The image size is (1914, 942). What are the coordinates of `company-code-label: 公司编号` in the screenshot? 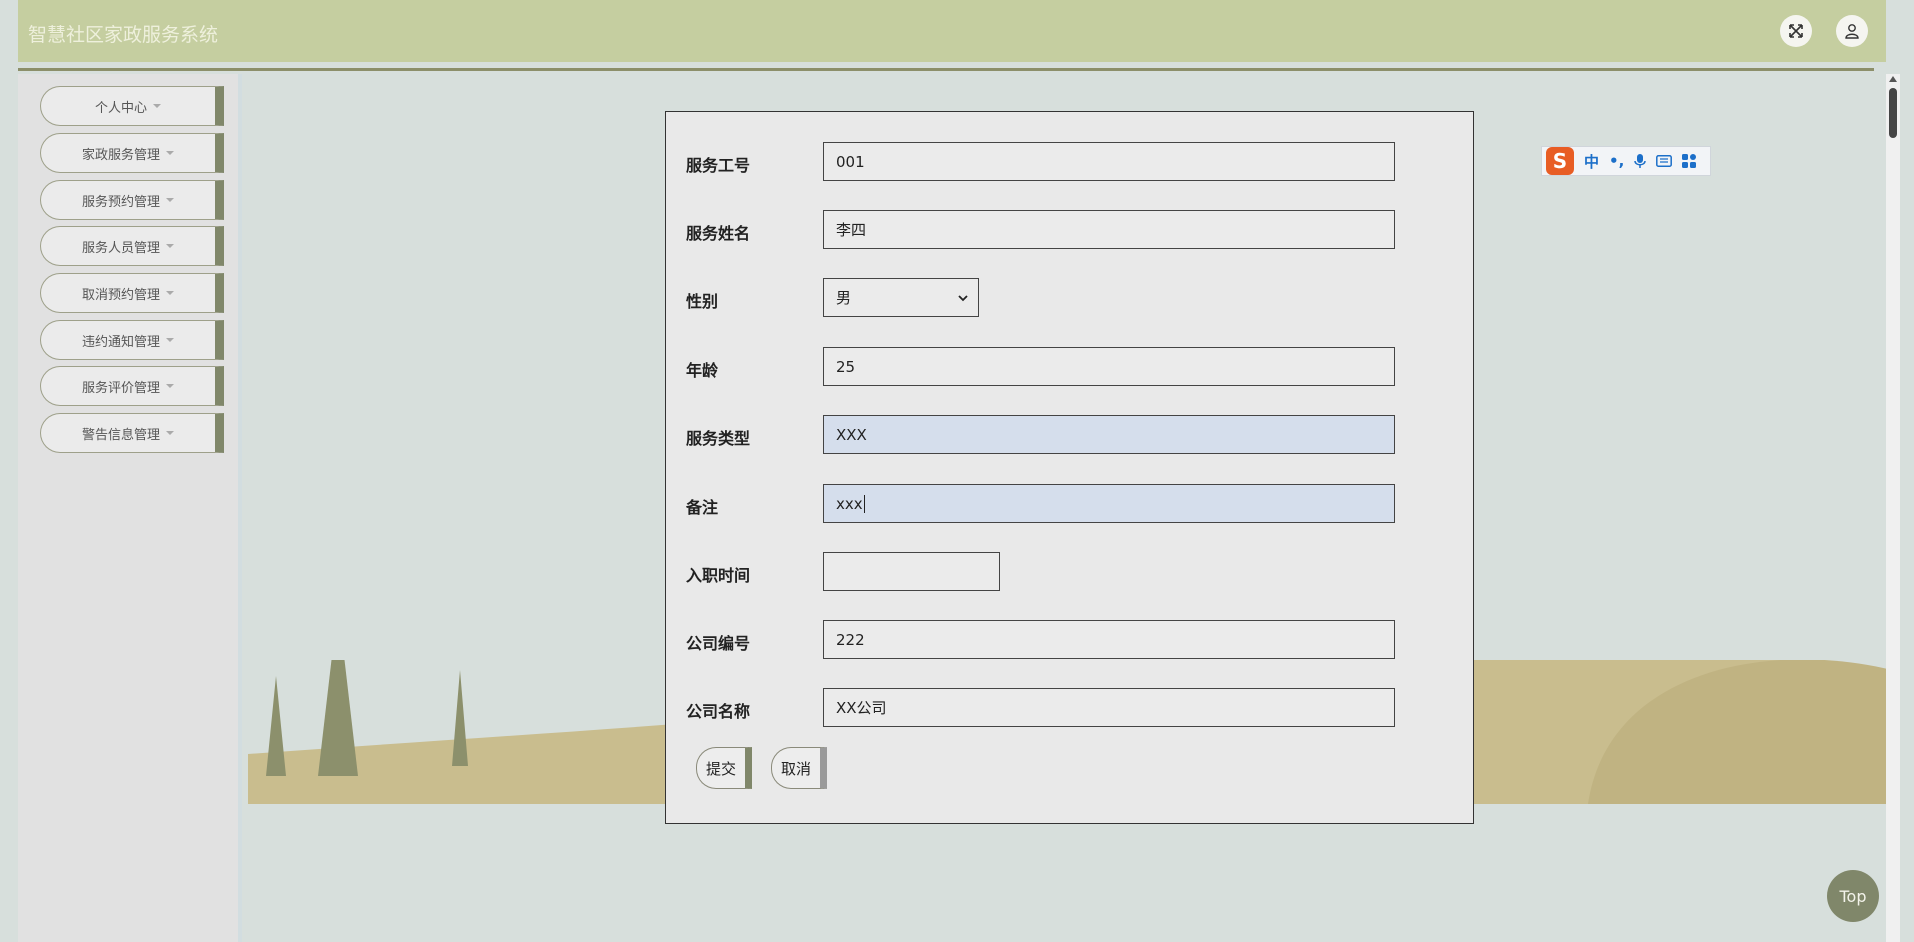 It's located at (718, 643).